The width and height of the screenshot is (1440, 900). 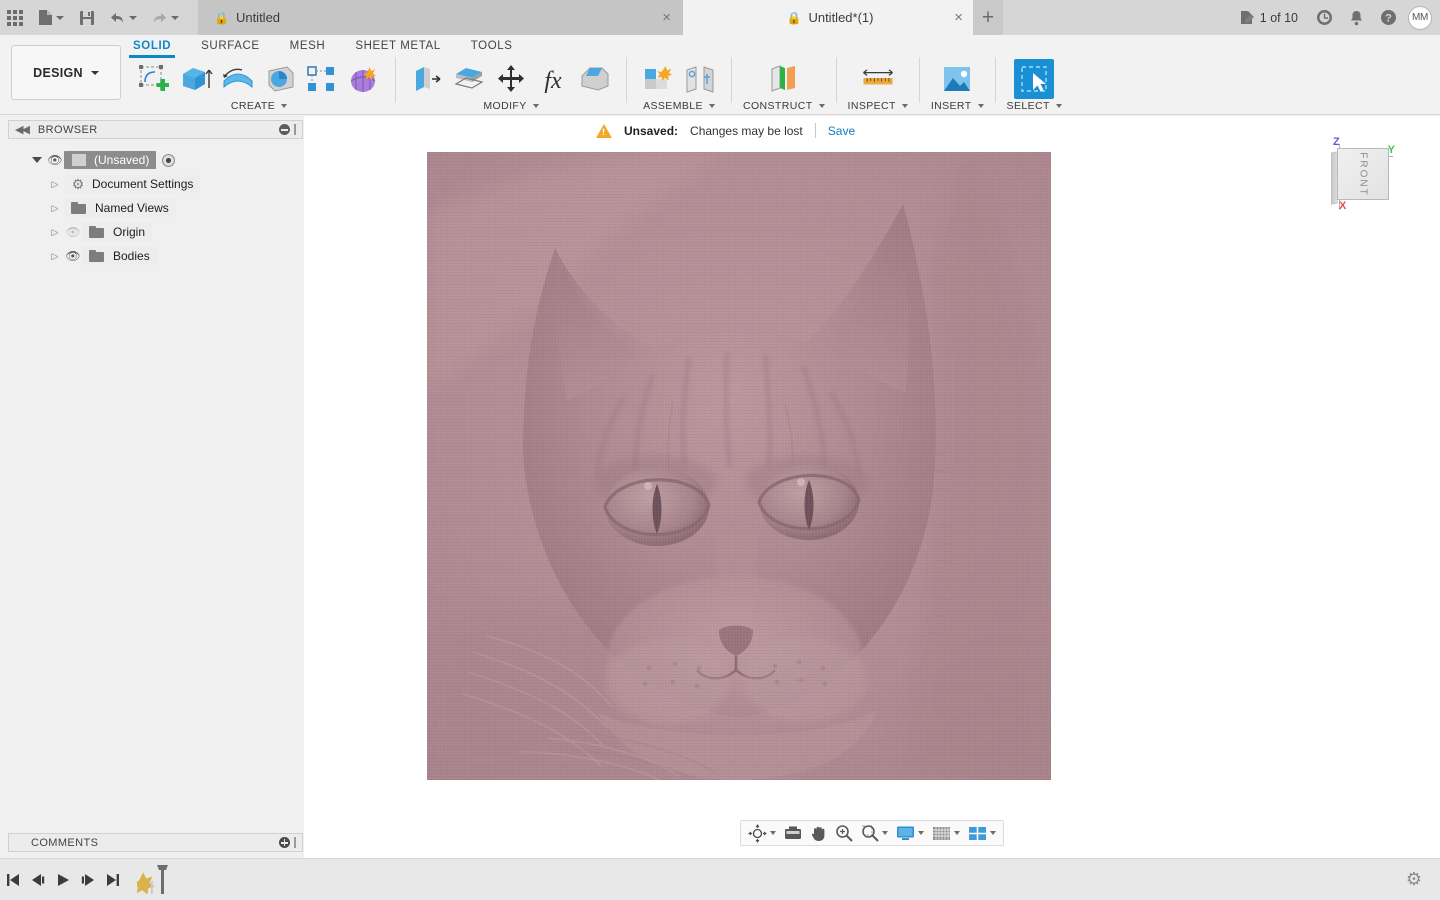 What do you see at coordinates (673, 106) in the screenshot?
I see `assemble-label: ASSEMBLE` at bounding box center [673, 106].